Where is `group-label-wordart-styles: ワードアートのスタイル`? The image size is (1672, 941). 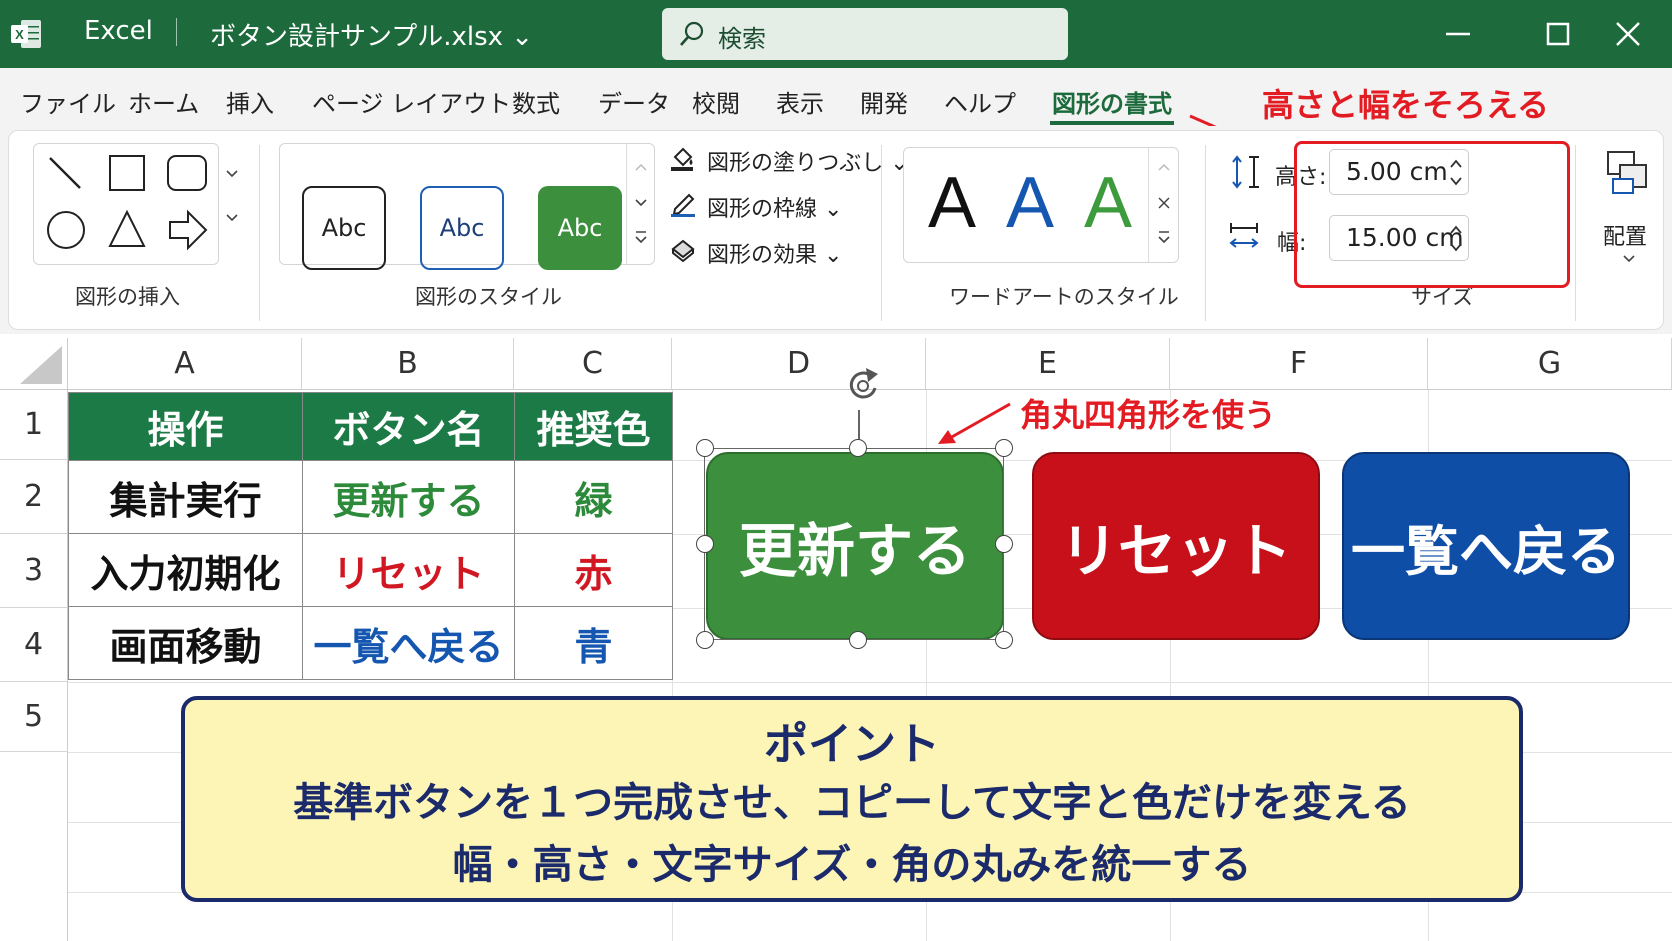
group-label-wordart-styles: ワードアートのスタイル is located at coordinates (1064, 297).